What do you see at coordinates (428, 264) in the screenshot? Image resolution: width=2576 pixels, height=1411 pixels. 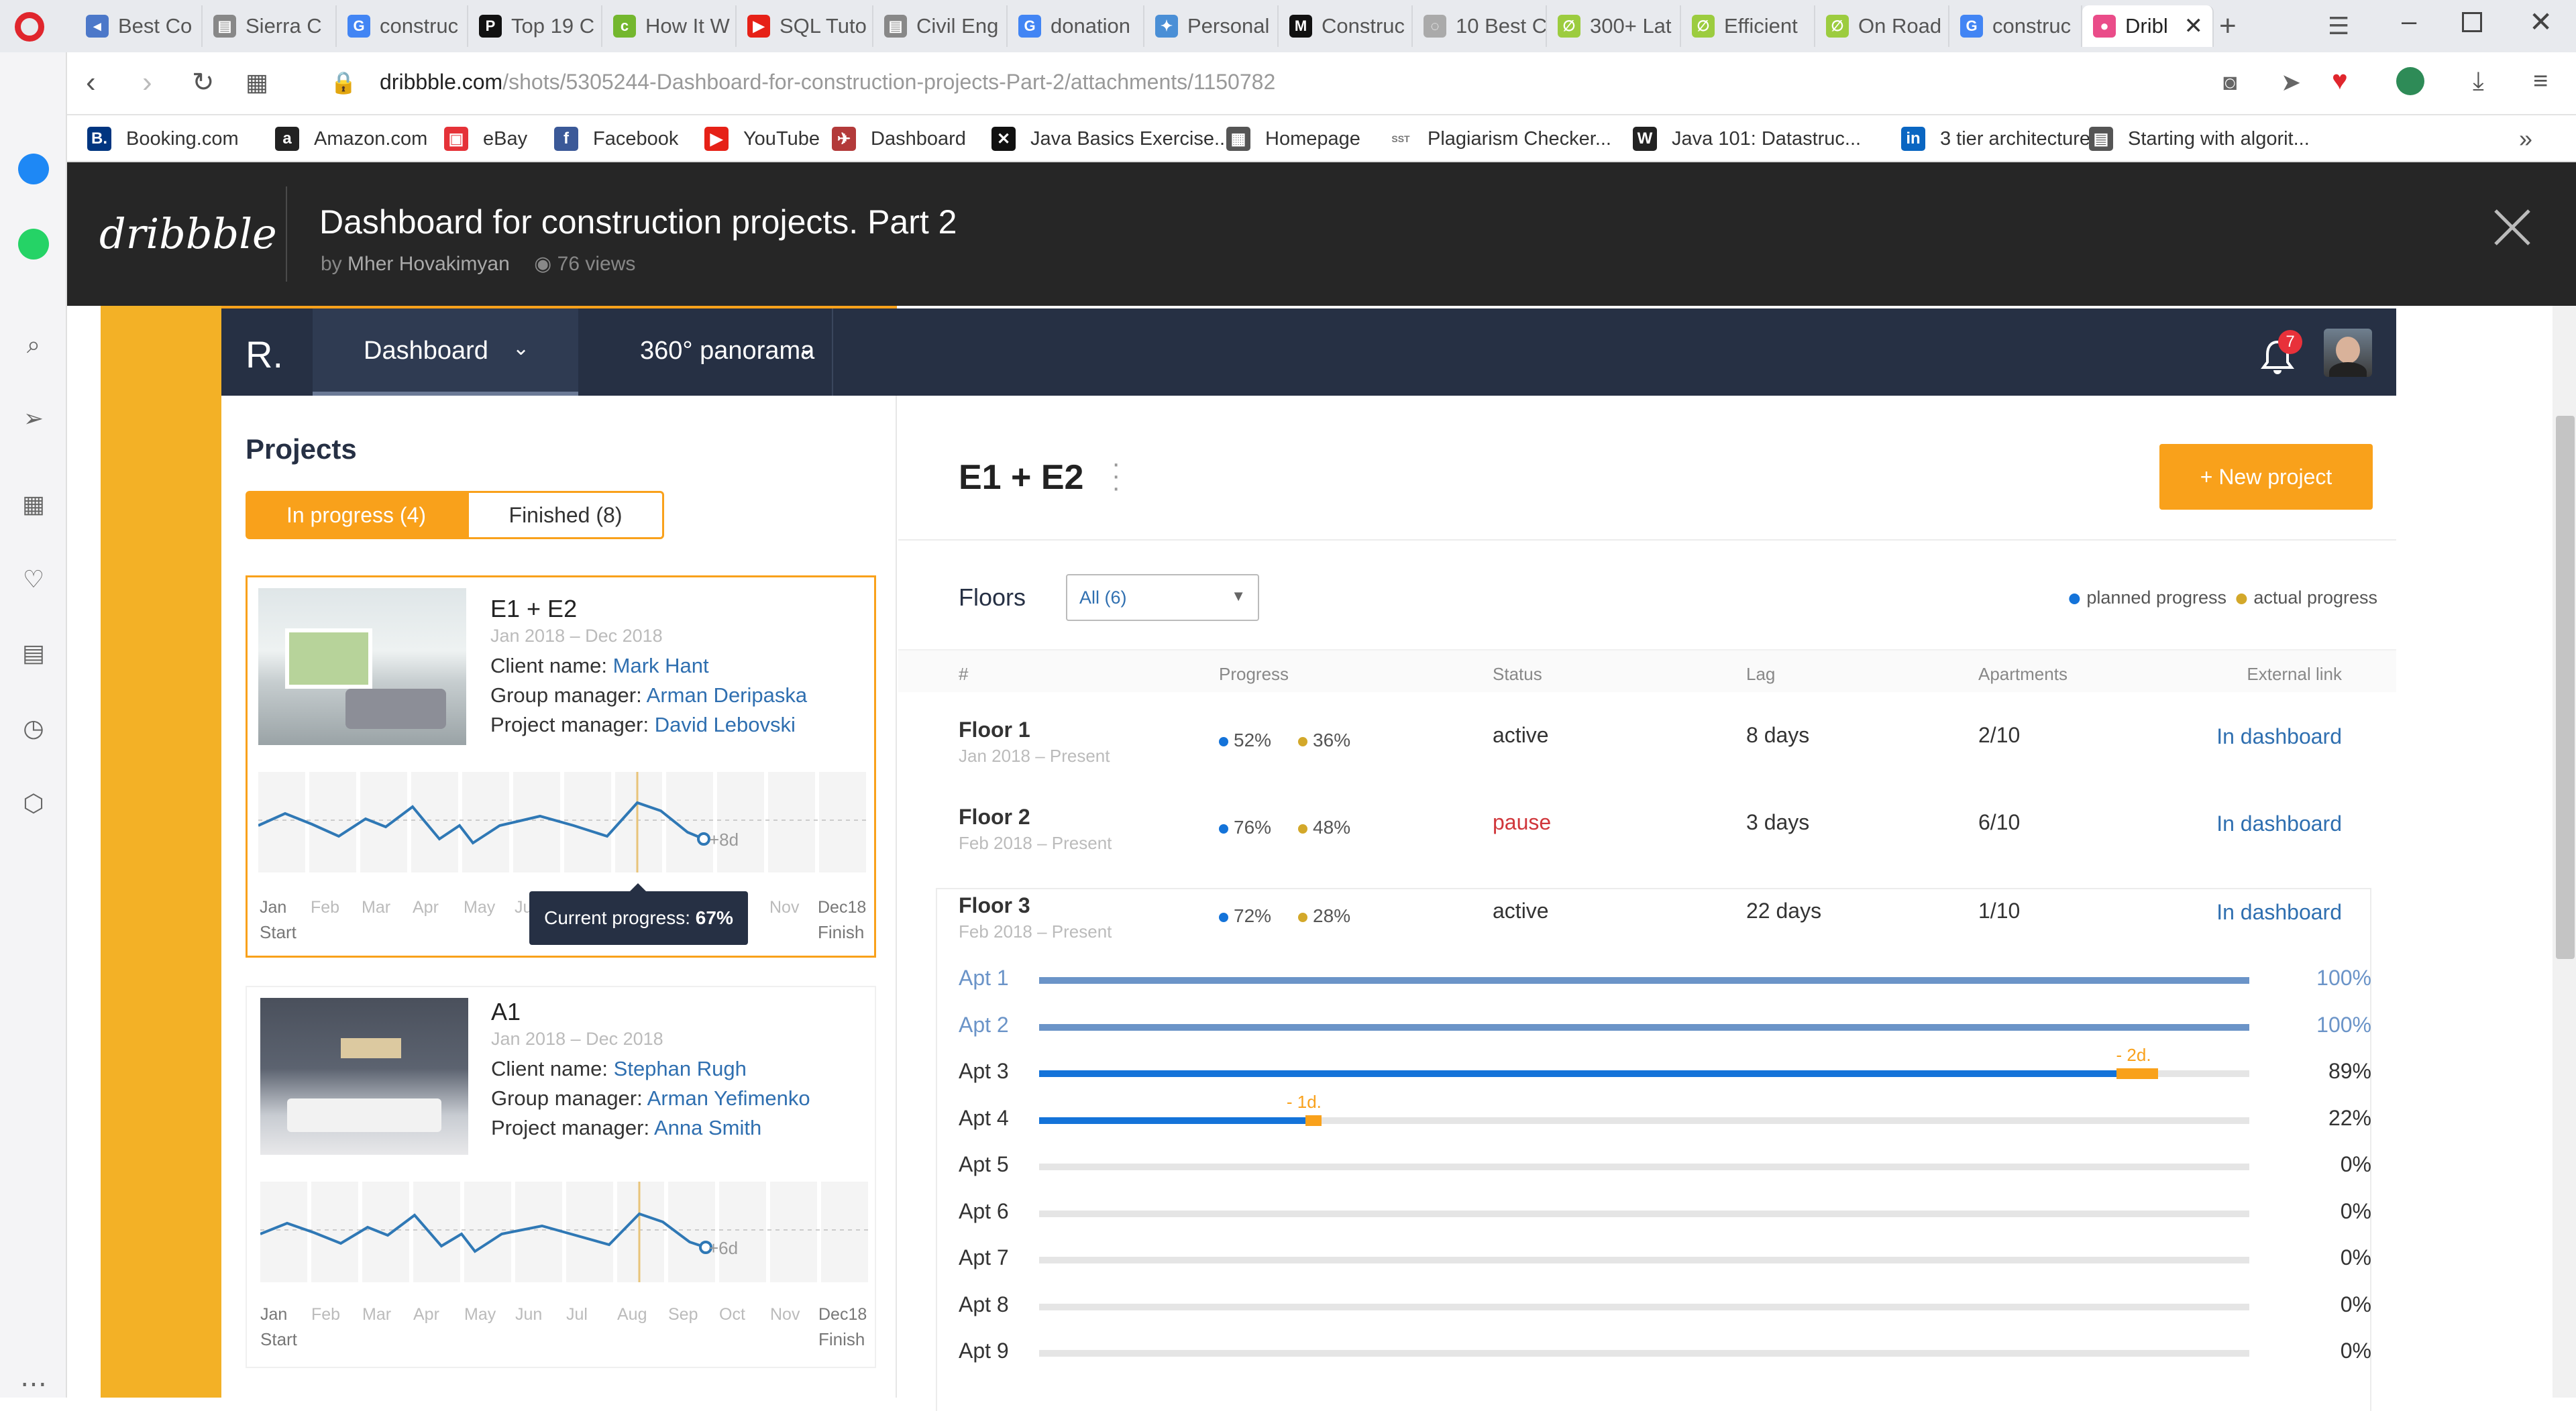 I see `author-link: Mher Hovakimyan` at bounding box center [428, 264].